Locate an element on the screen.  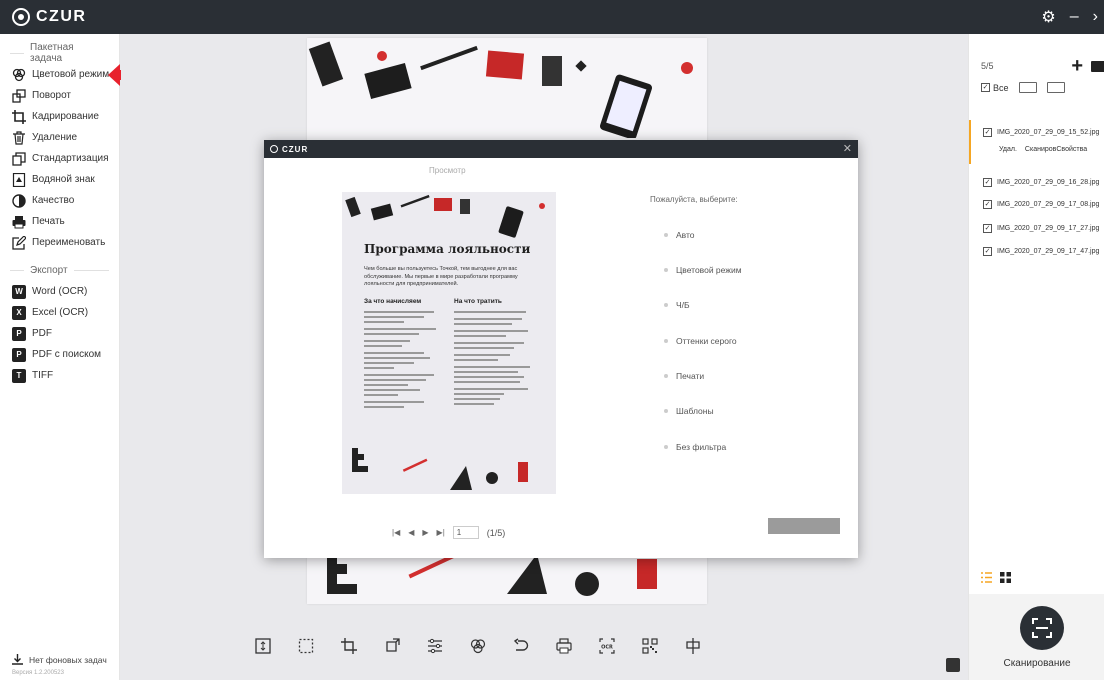
page-top-illustration is located at coordinates (500, 89).